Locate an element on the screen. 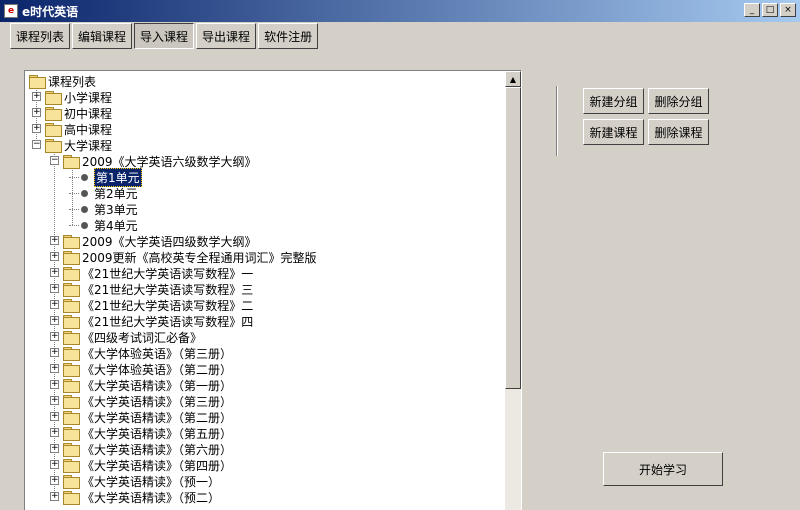 Image resolution: width=800 pixels, height=510 pixels. tree-folder-item: 《大学英语精读》（第一册） is located at coordinates (147, 385).